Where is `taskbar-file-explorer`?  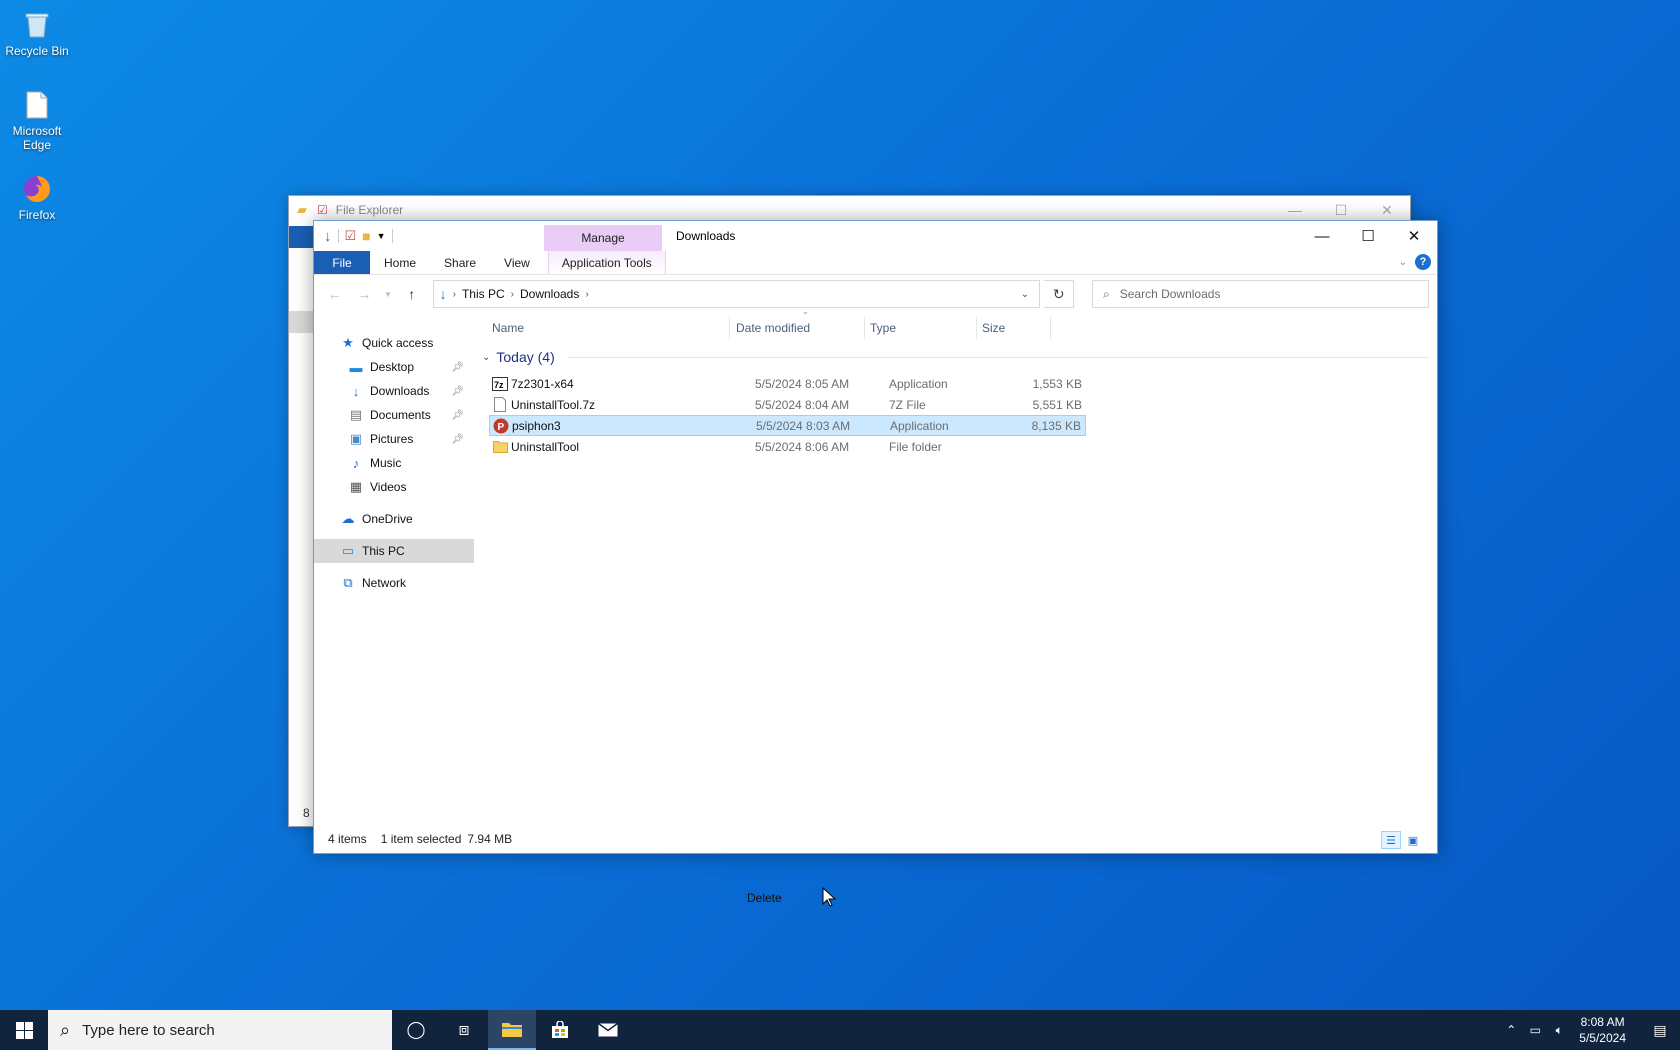 taskbar-file-explorer is located at coordinates (512, 1030).